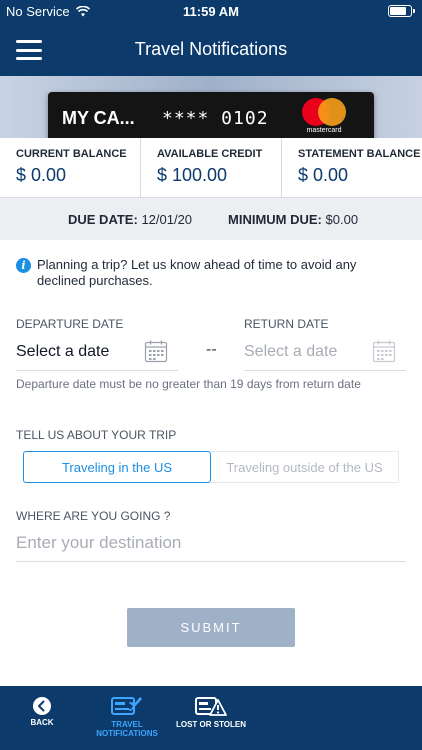  I want to click on card-warning-icon, so click(211, 706).